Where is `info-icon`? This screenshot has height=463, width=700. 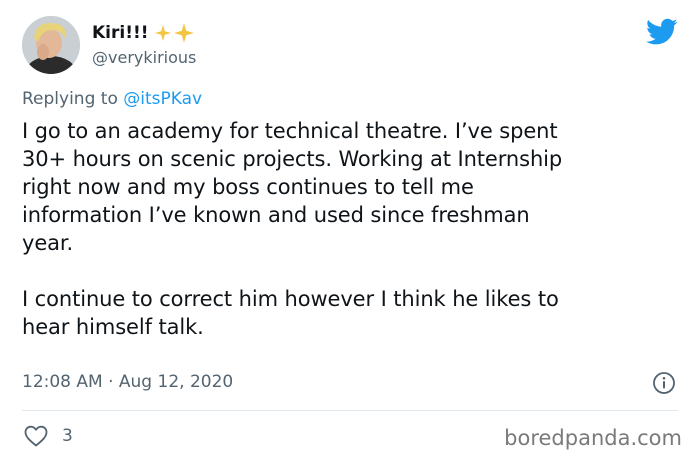
info-icon is located at coordinates (664, 383).